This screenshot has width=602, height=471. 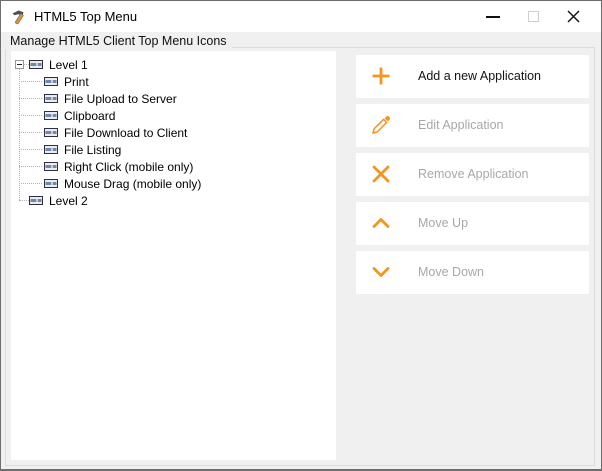 I want to click on button-label: Remove Application, so click(x=473, y=174).